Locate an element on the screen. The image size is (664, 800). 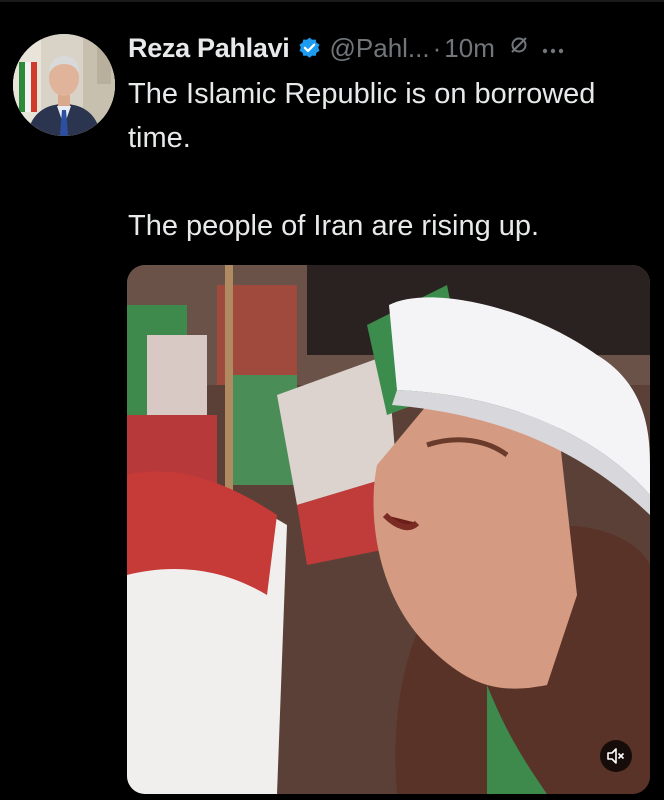
grok-icon is located at coordinates (519, 48).